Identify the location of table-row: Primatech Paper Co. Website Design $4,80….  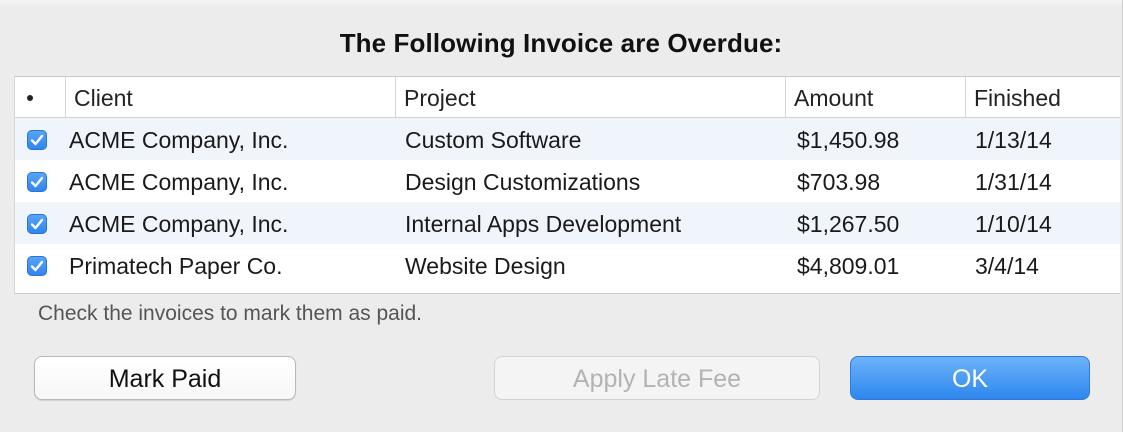
(567, 265).